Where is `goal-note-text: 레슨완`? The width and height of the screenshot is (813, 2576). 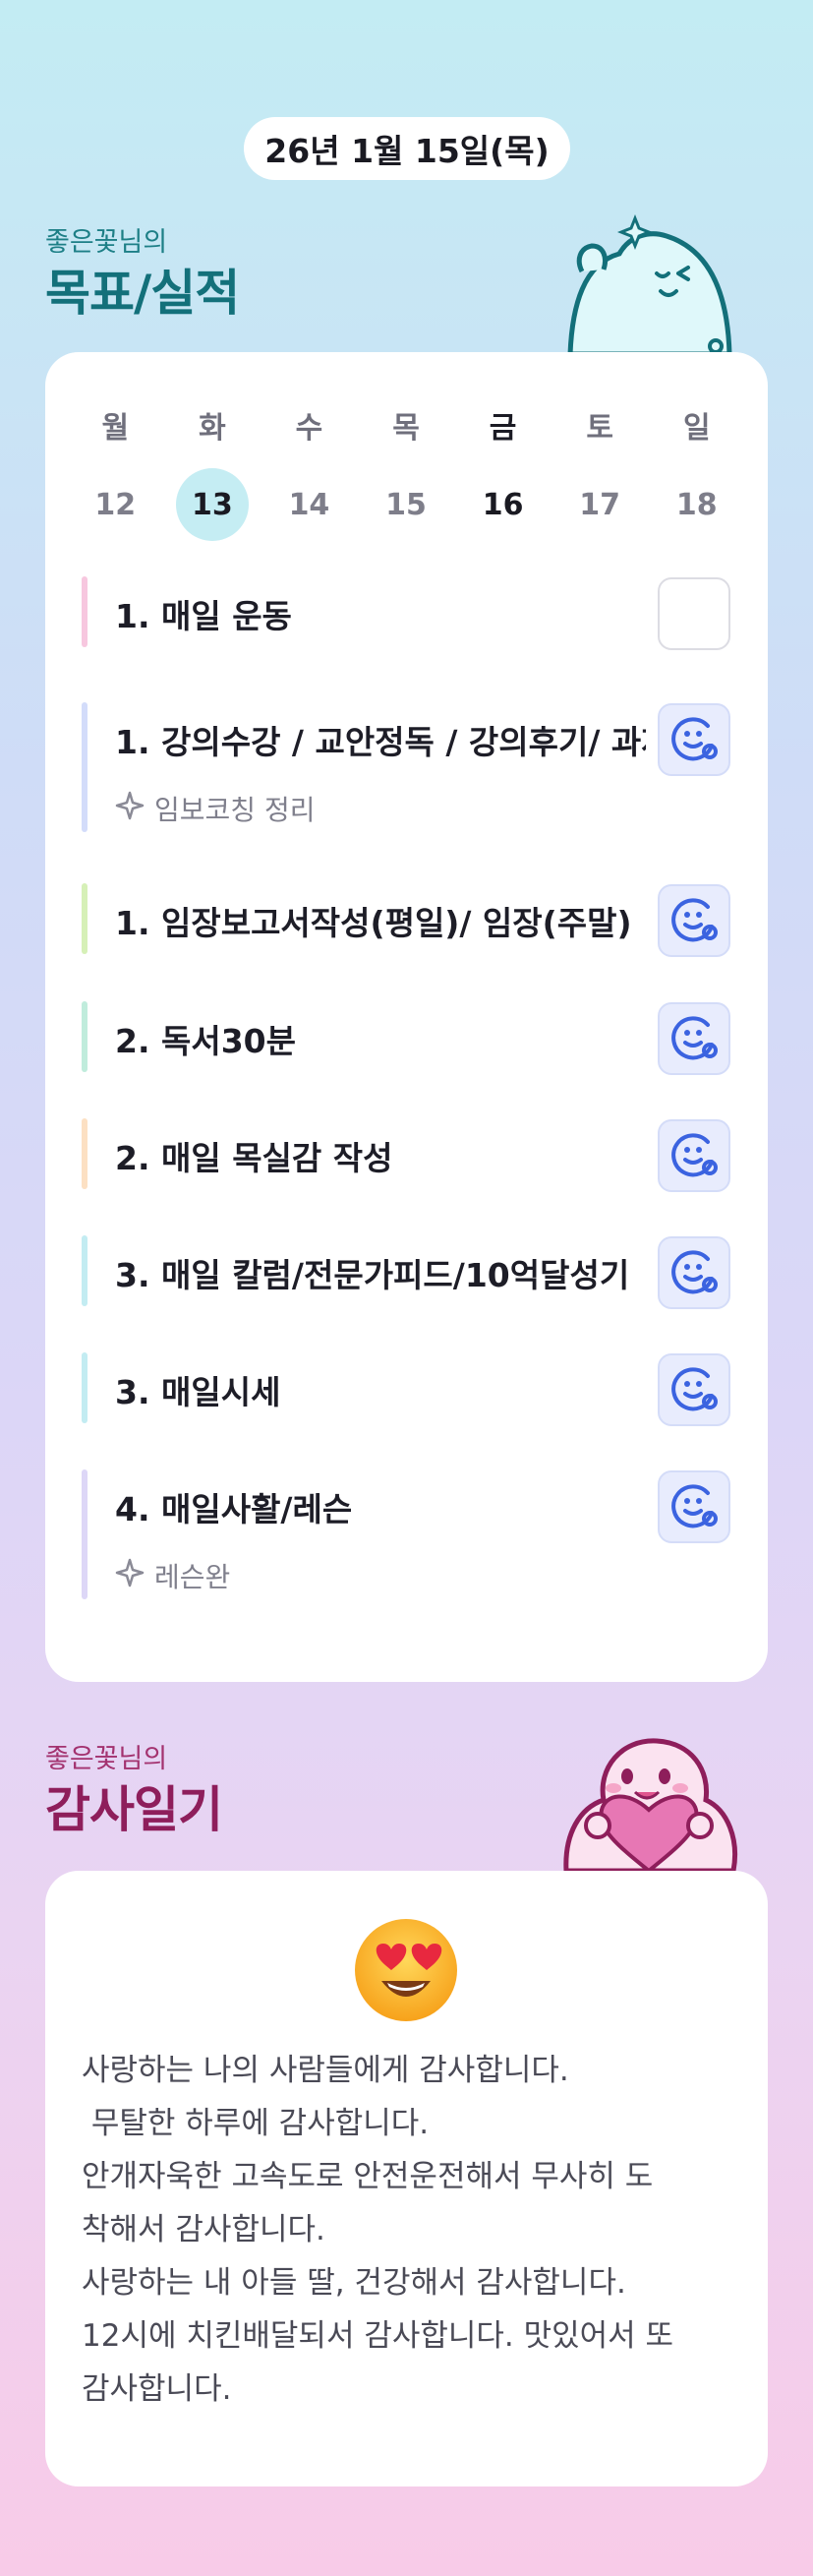 goal-note-text: 레슨완 is located at coordinates (192, 1577).